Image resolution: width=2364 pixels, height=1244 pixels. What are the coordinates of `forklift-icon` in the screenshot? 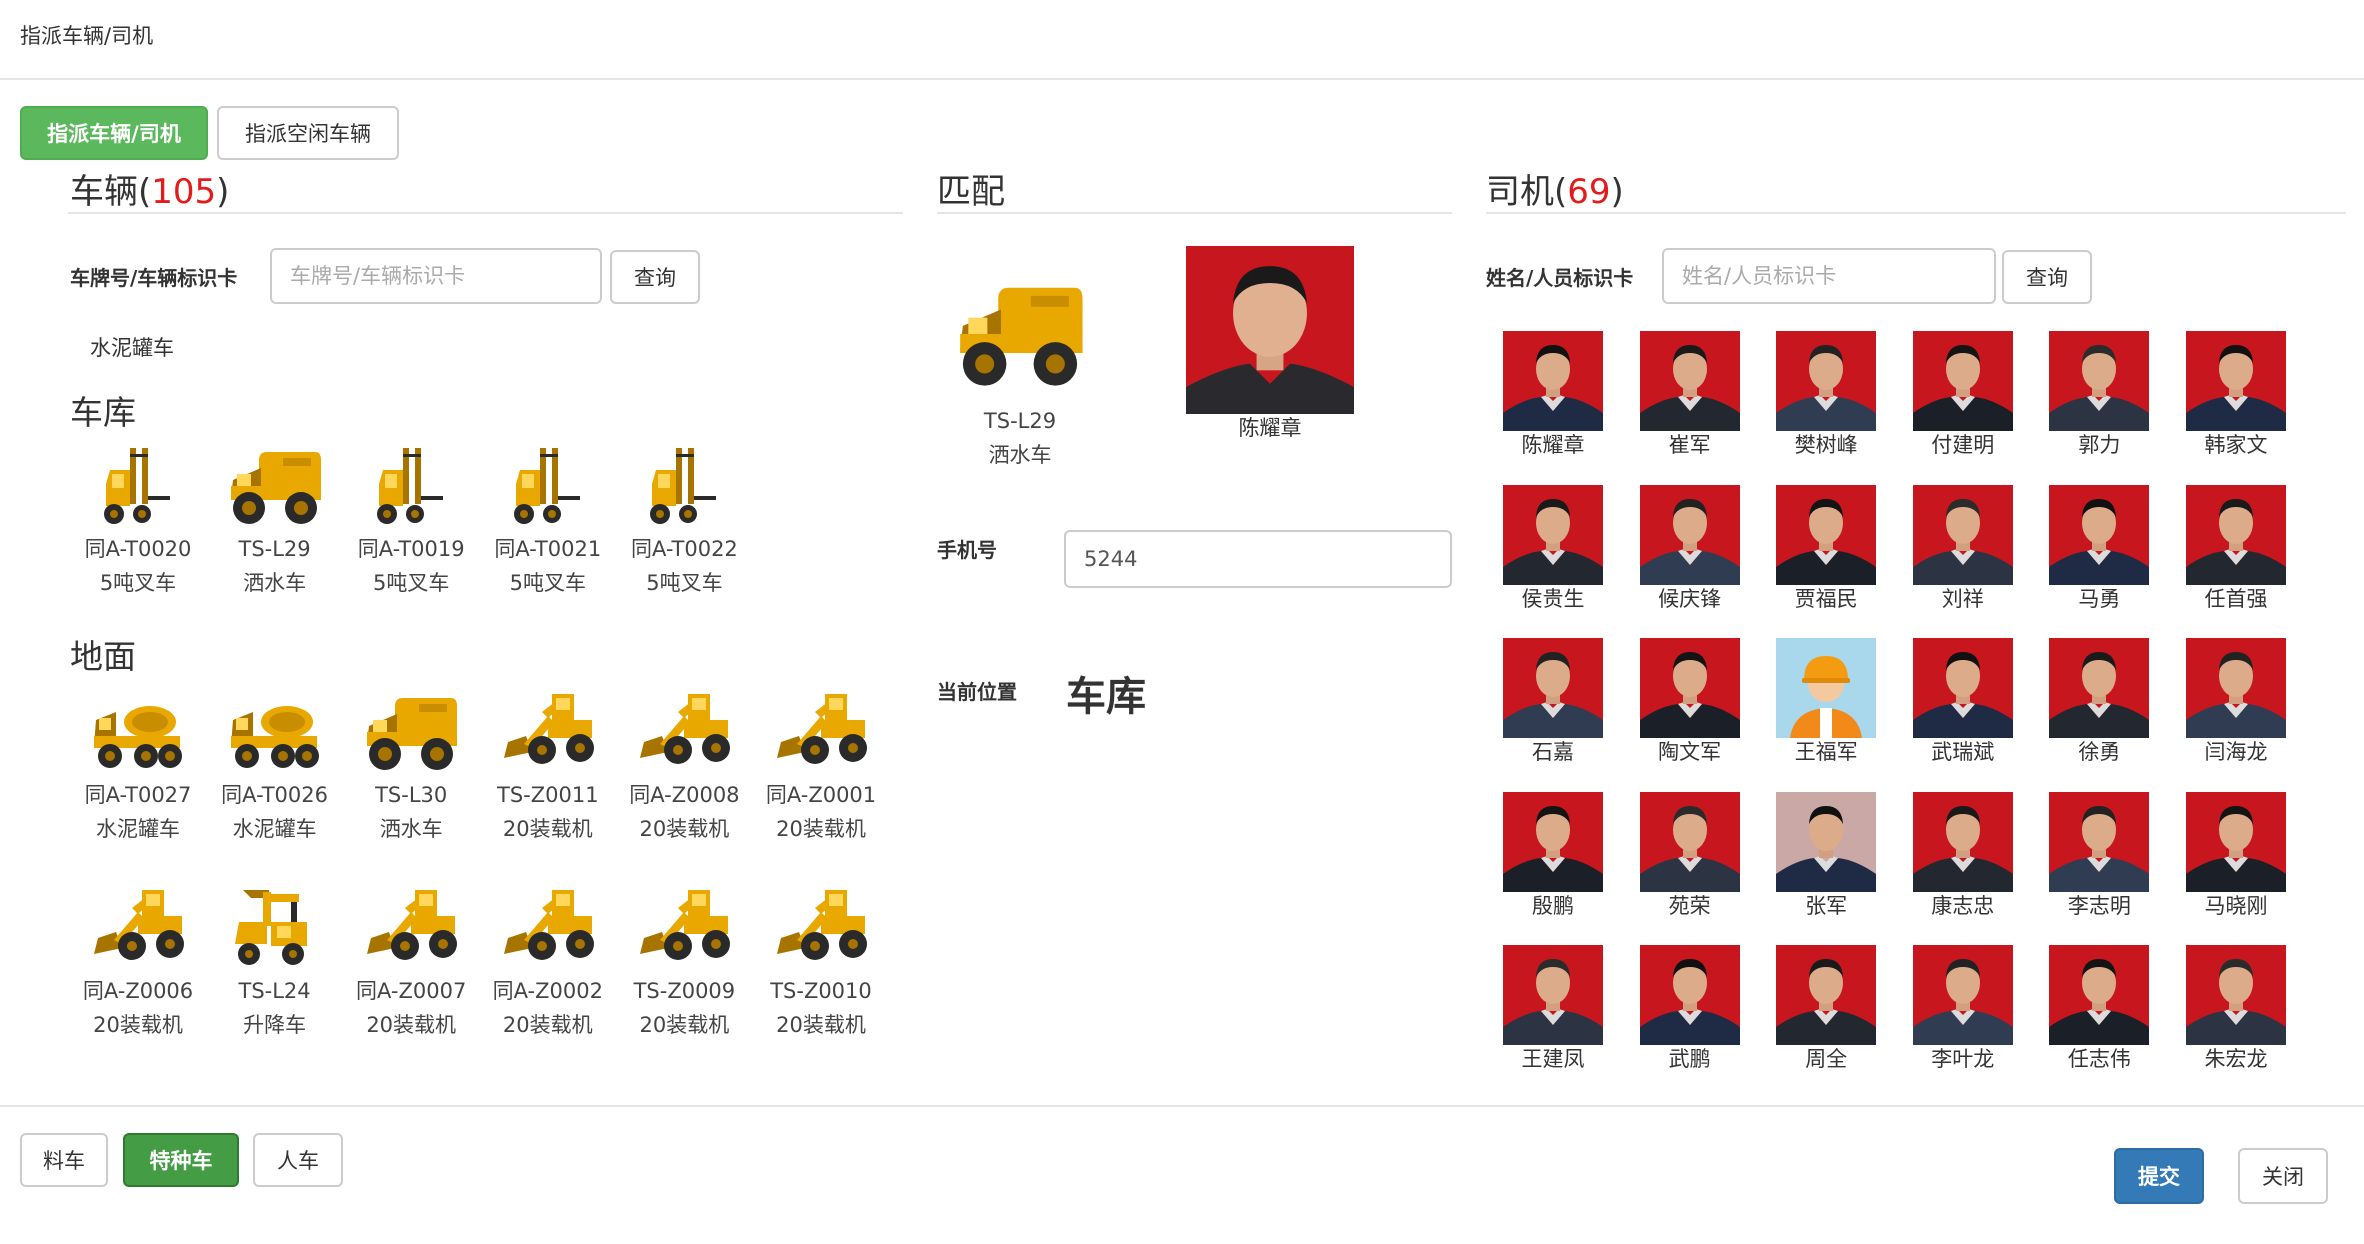 It's located at (137, 486).